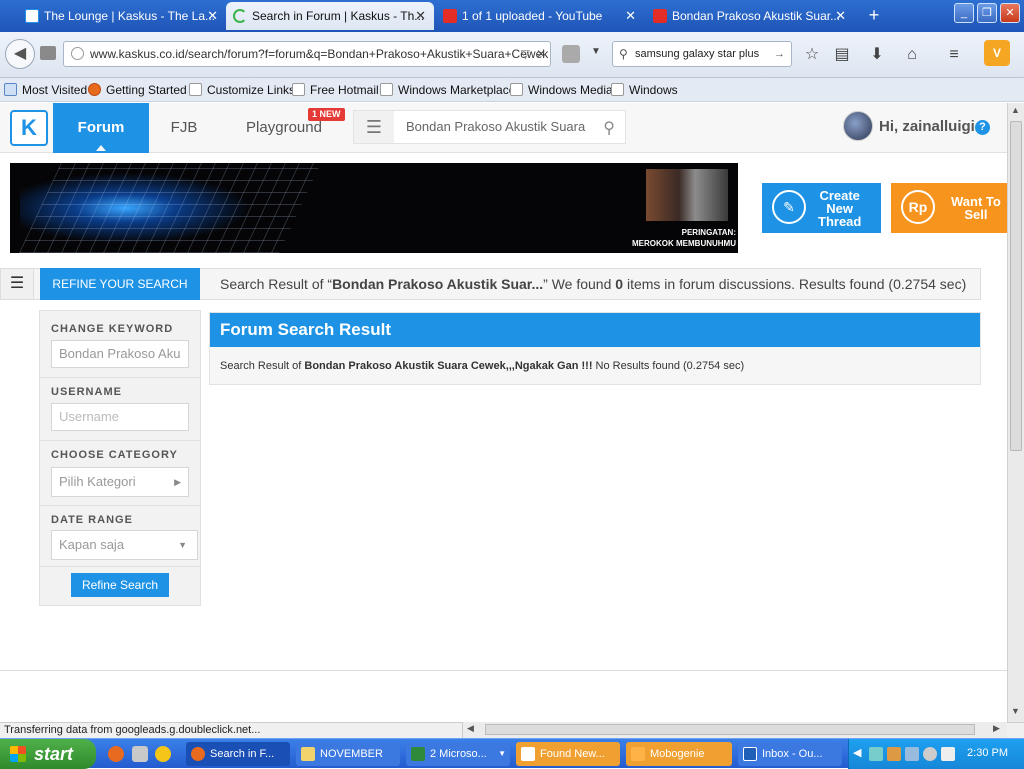 The image size is (1024, 769). What do you see at coordinates (124, 545) in the screenshot?
I see `date-range-select: Kapan saja ▼` at bounding box center [124, 545].